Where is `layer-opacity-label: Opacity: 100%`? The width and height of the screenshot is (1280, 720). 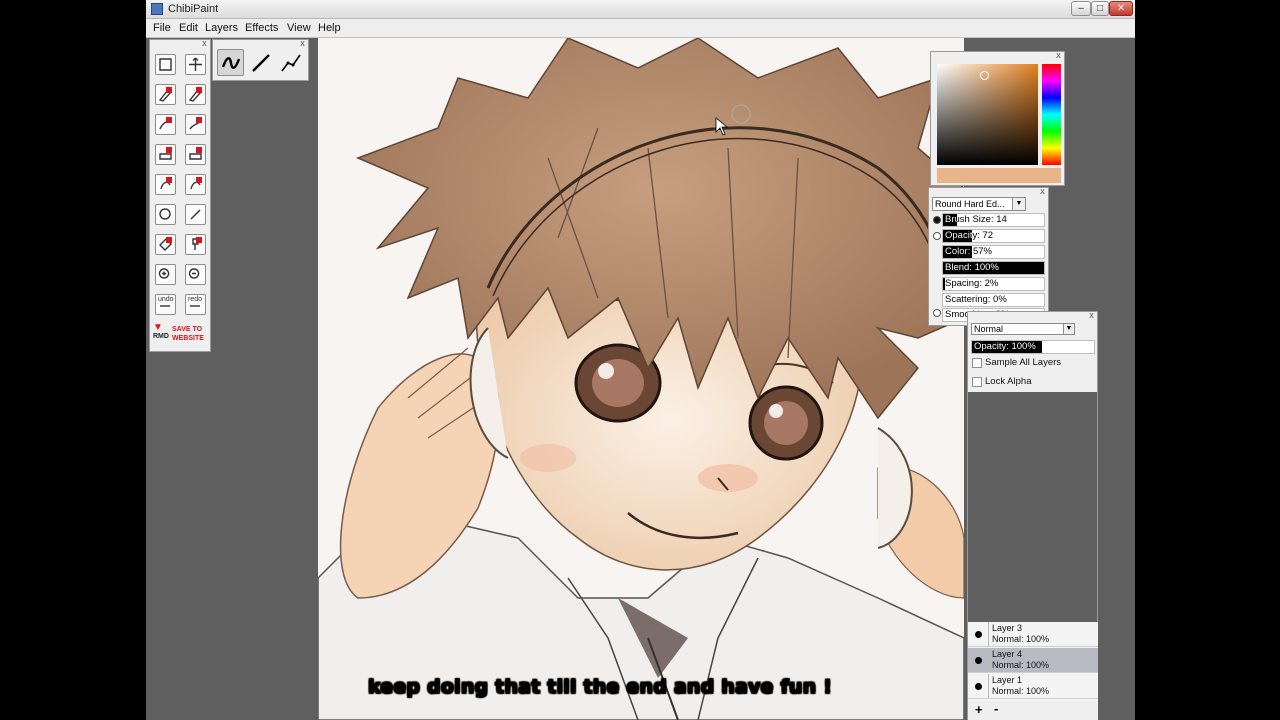
layer-opacity-label: Opacity: 100% is located at coordinates (1005, 346).